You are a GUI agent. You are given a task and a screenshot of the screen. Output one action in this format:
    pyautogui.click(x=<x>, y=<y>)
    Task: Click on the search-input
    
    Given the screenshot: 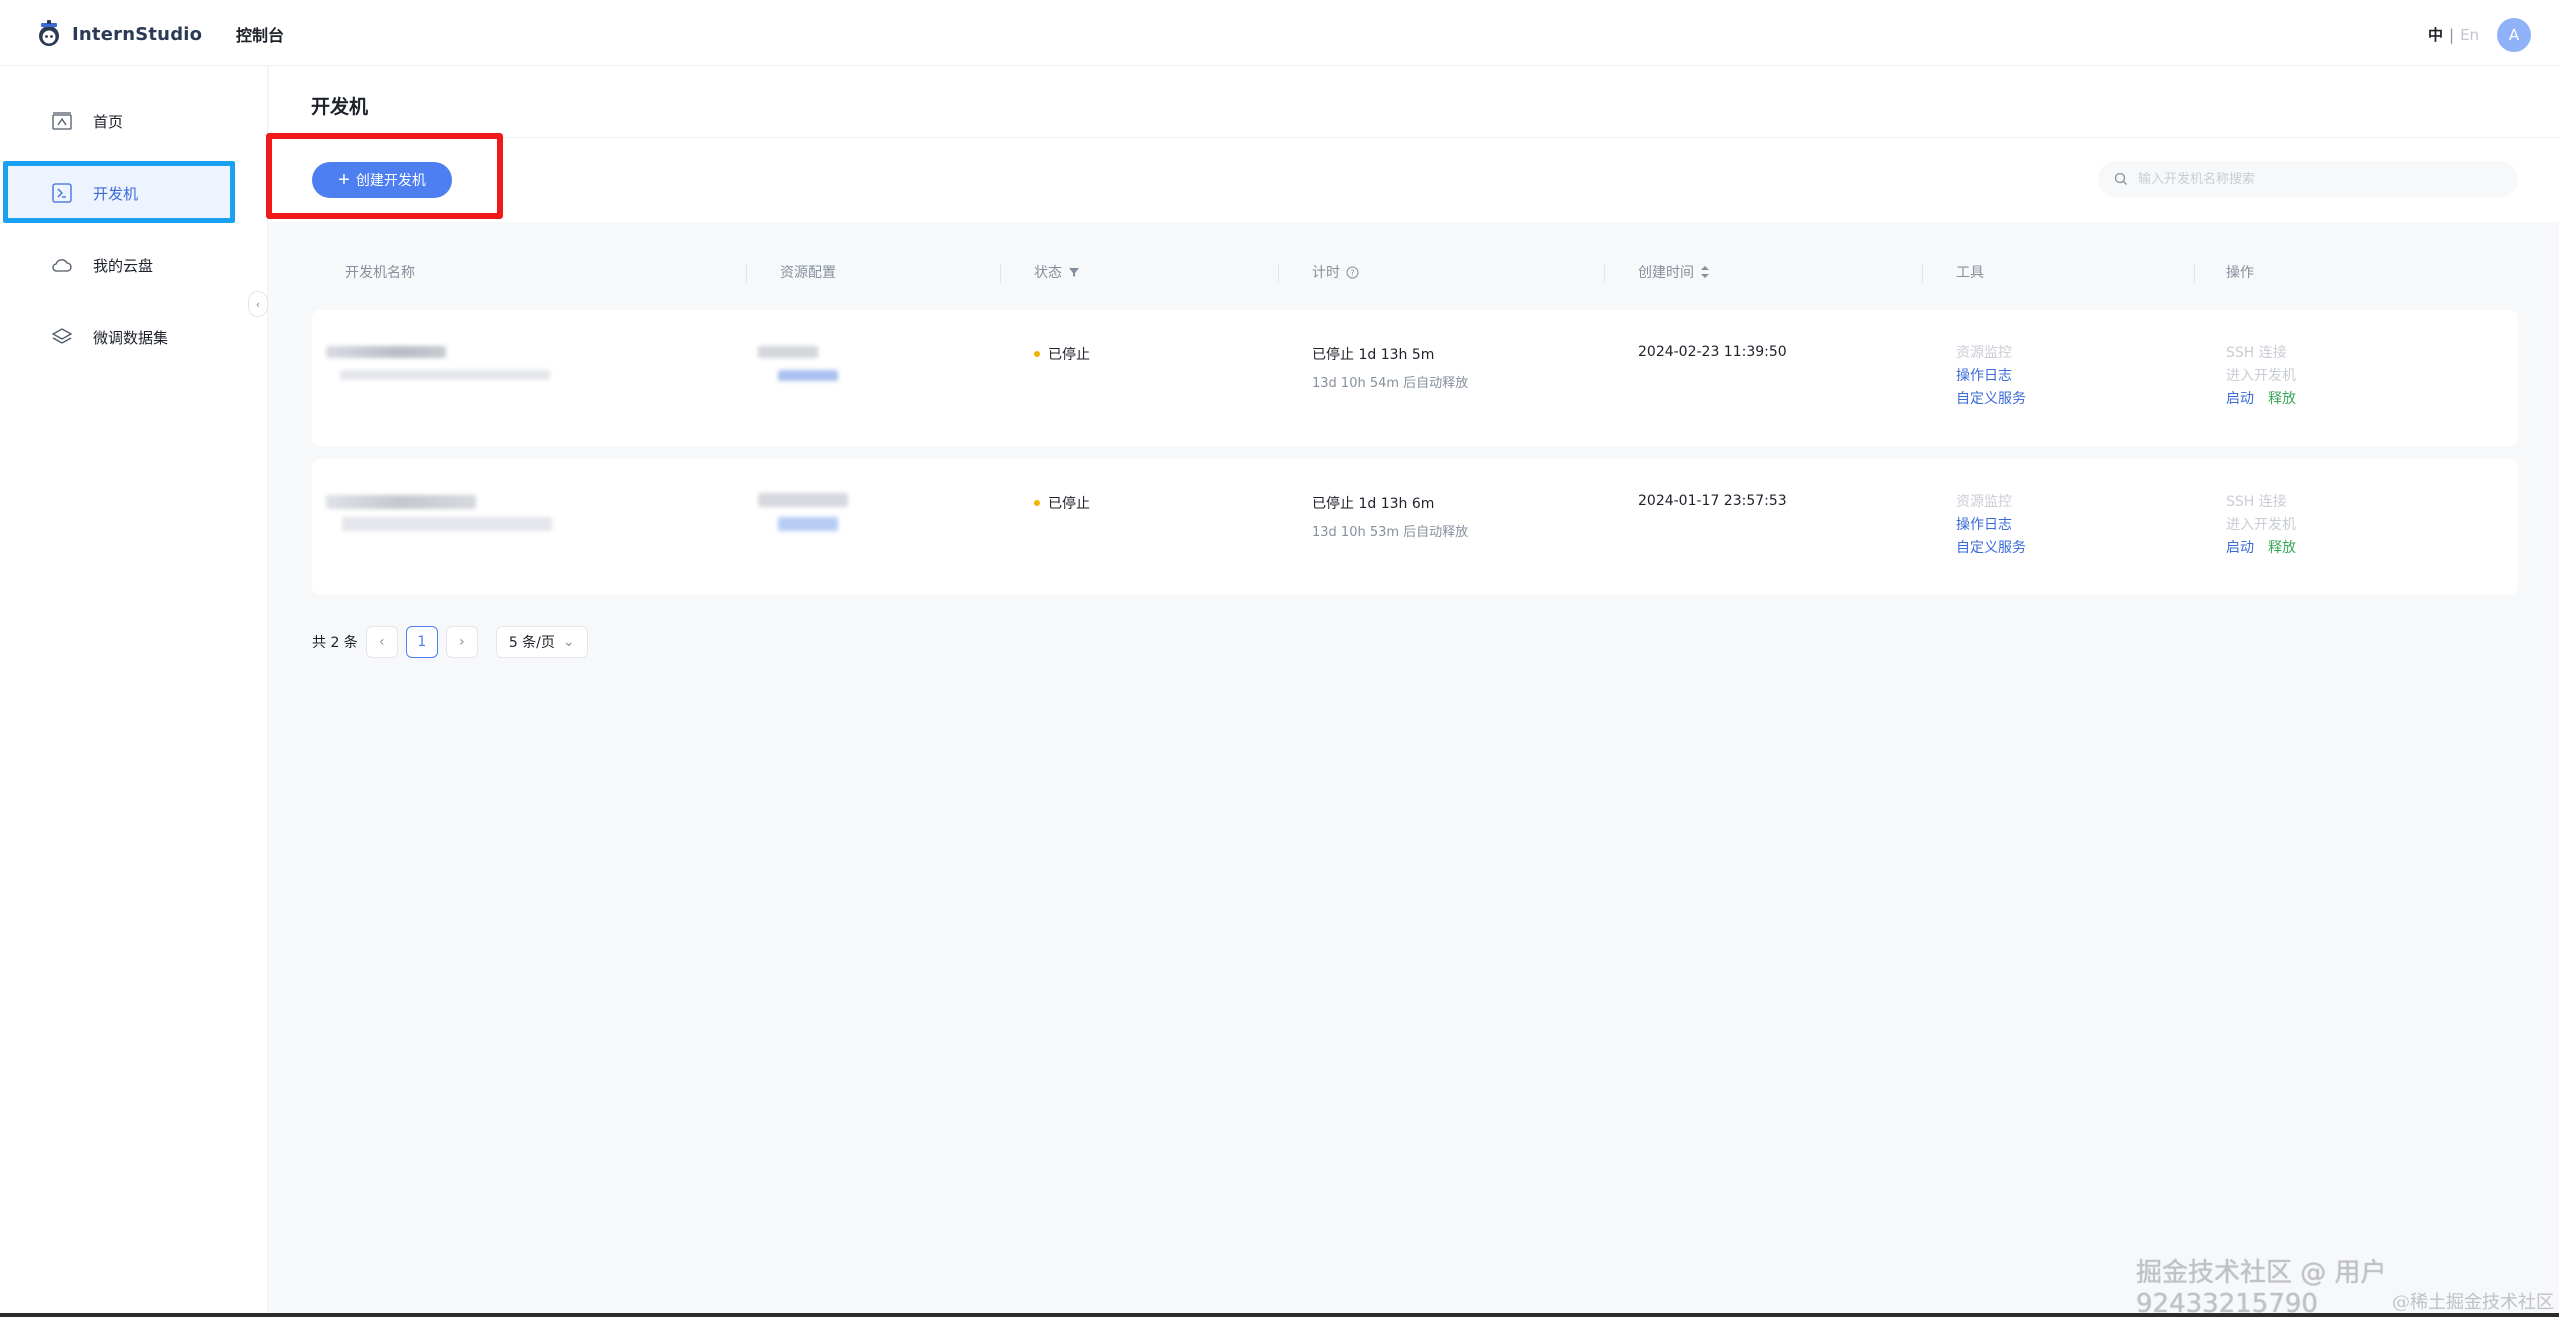 What is the action you would take?
    pyautogui.click(x=2318, y=179)
    